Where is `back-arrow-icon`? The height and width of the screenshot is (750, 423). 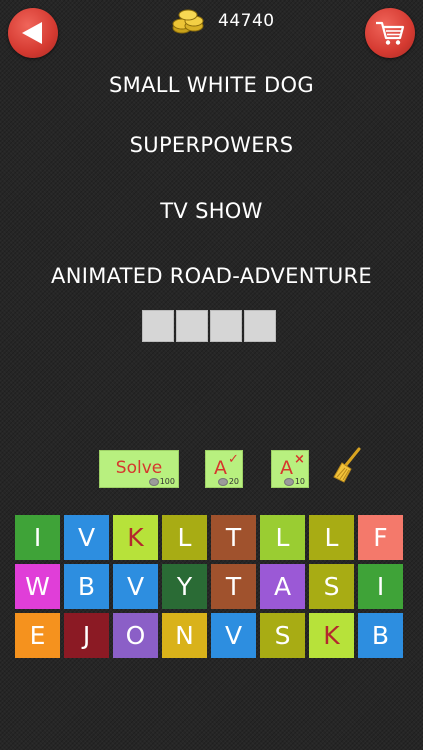
back-arrow-icon is located at coordinates (32, 33).